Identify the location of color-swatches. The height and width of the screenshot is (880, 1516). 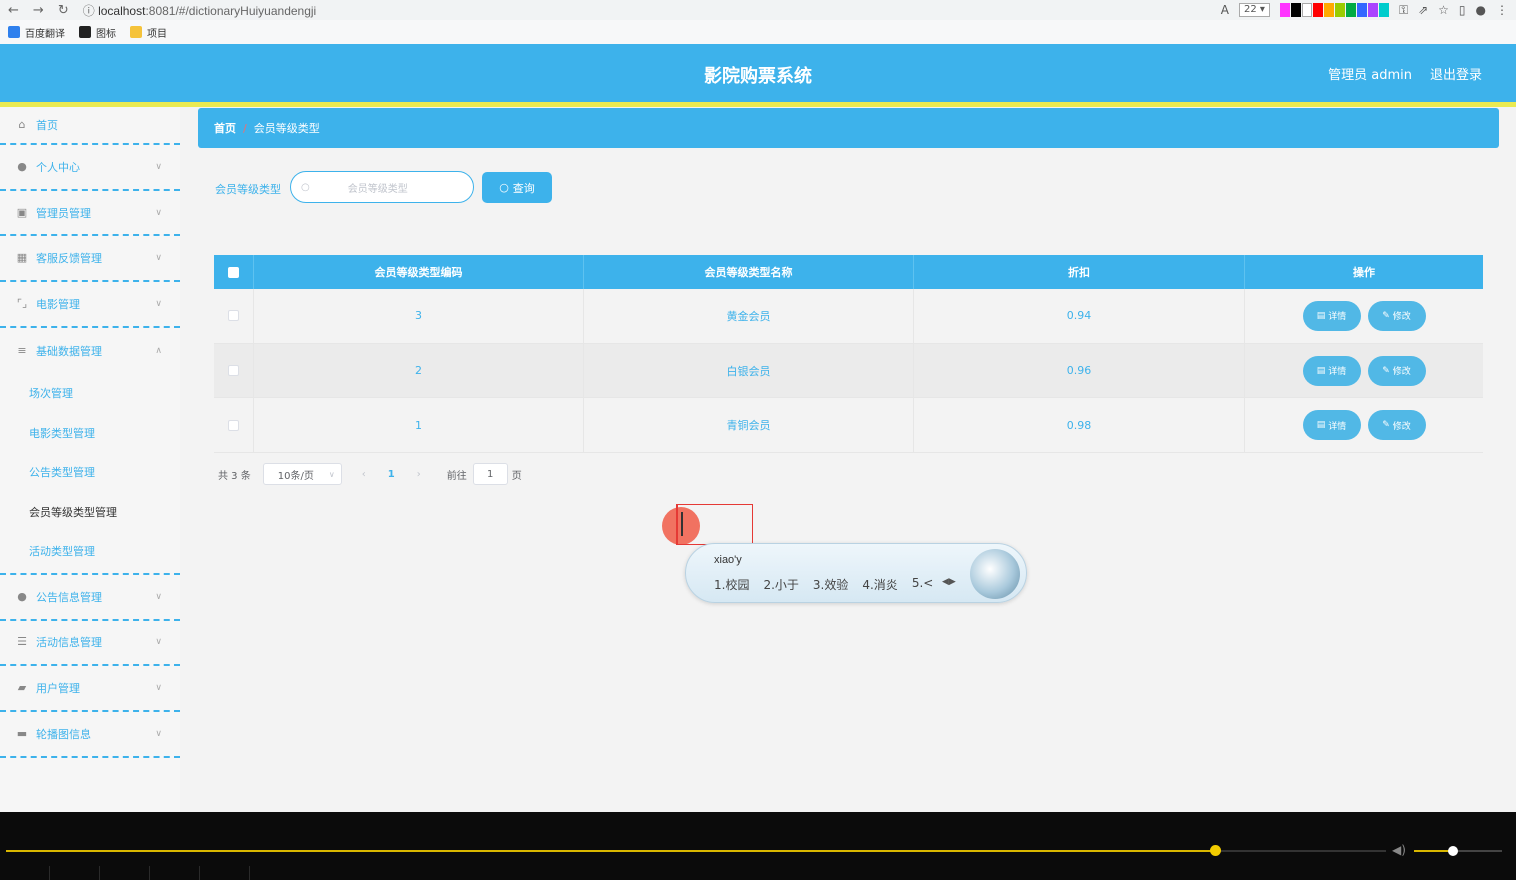
(1334, 10).